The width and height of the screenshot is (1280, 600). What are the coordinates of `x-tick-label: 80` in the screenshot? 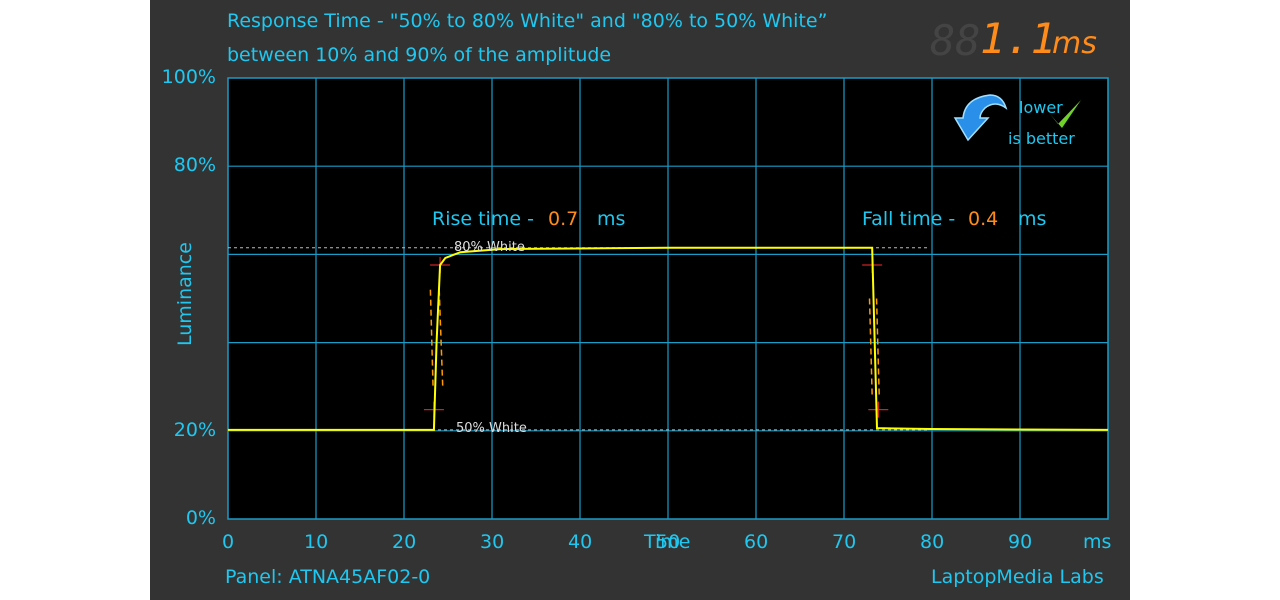 It's located at (932, 542).